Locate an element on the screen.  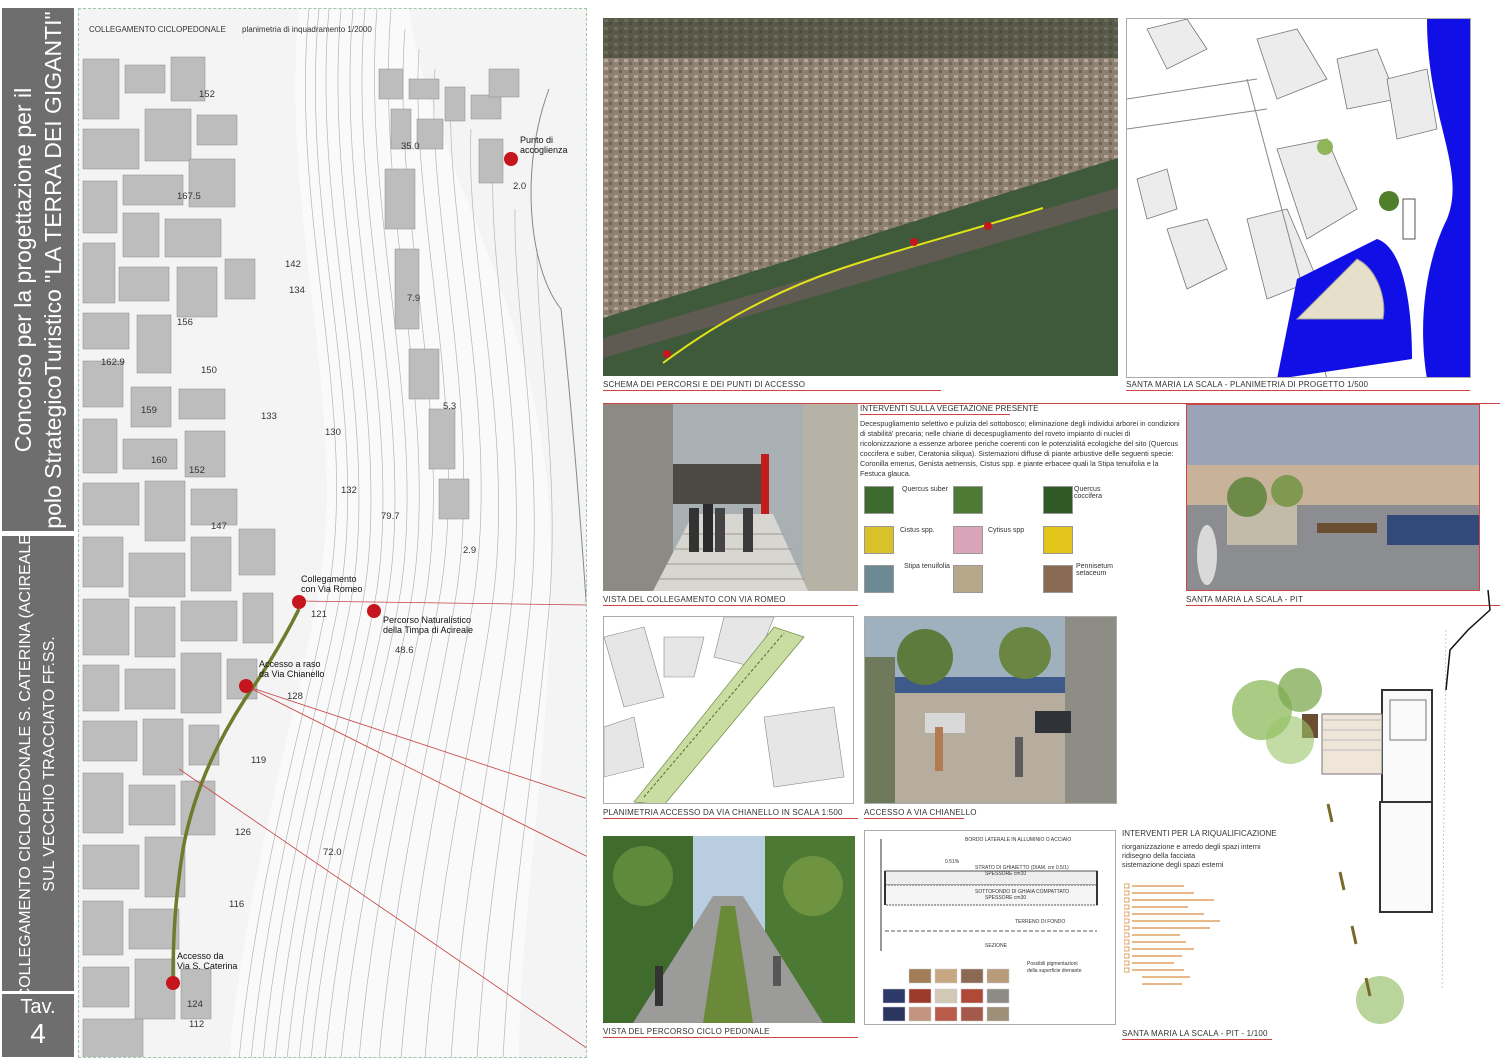
tav-number: 4 is located at coordinates (38, 1033).